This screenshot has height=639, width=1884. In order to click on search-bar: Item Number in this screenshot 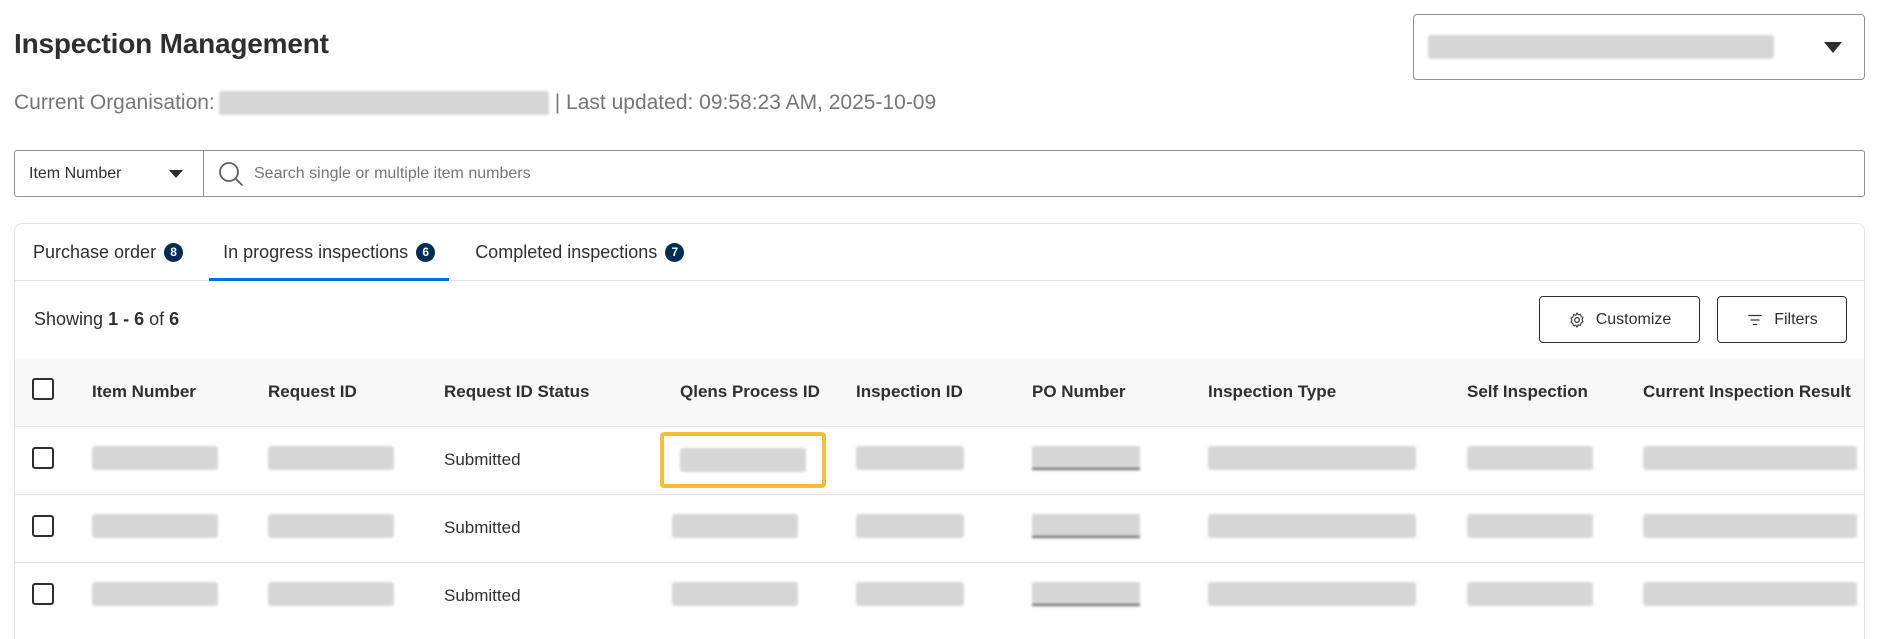, I will do `click(939, 173)`.